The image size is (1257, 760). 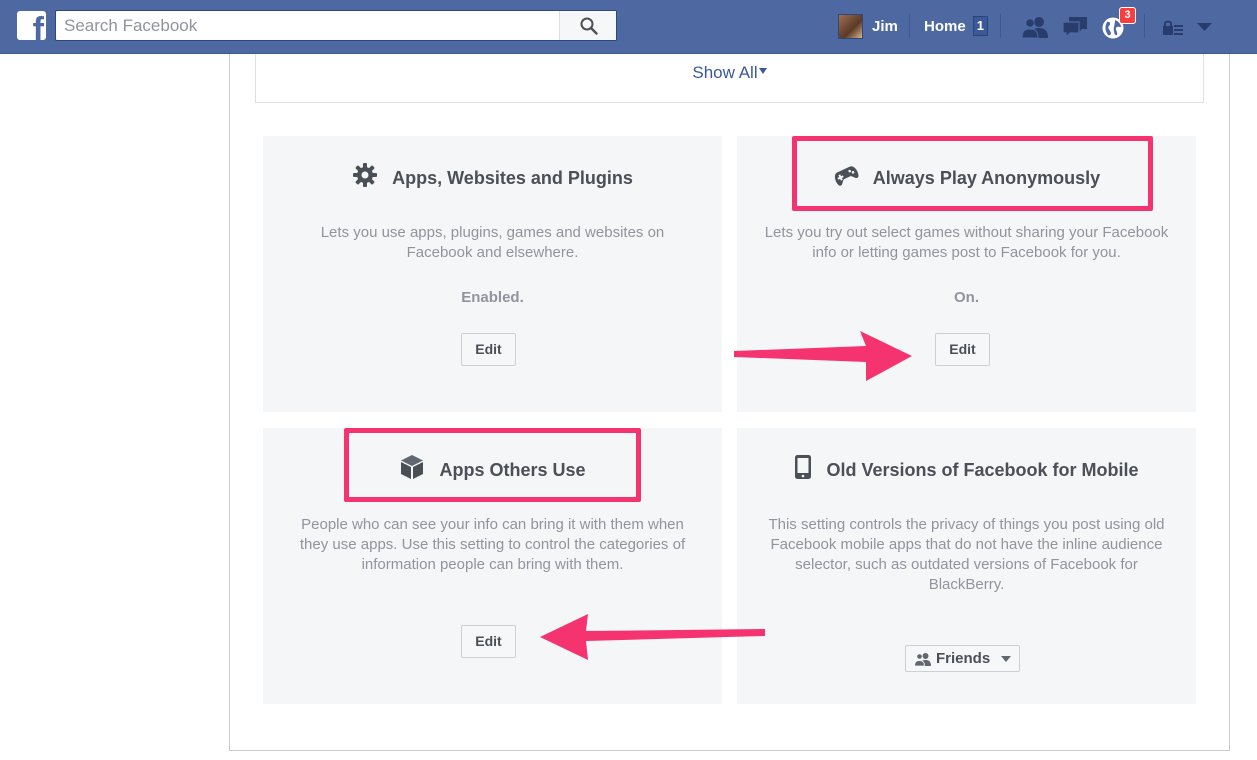 I want to click on annotation-arrows, so click(x=726, y=495).